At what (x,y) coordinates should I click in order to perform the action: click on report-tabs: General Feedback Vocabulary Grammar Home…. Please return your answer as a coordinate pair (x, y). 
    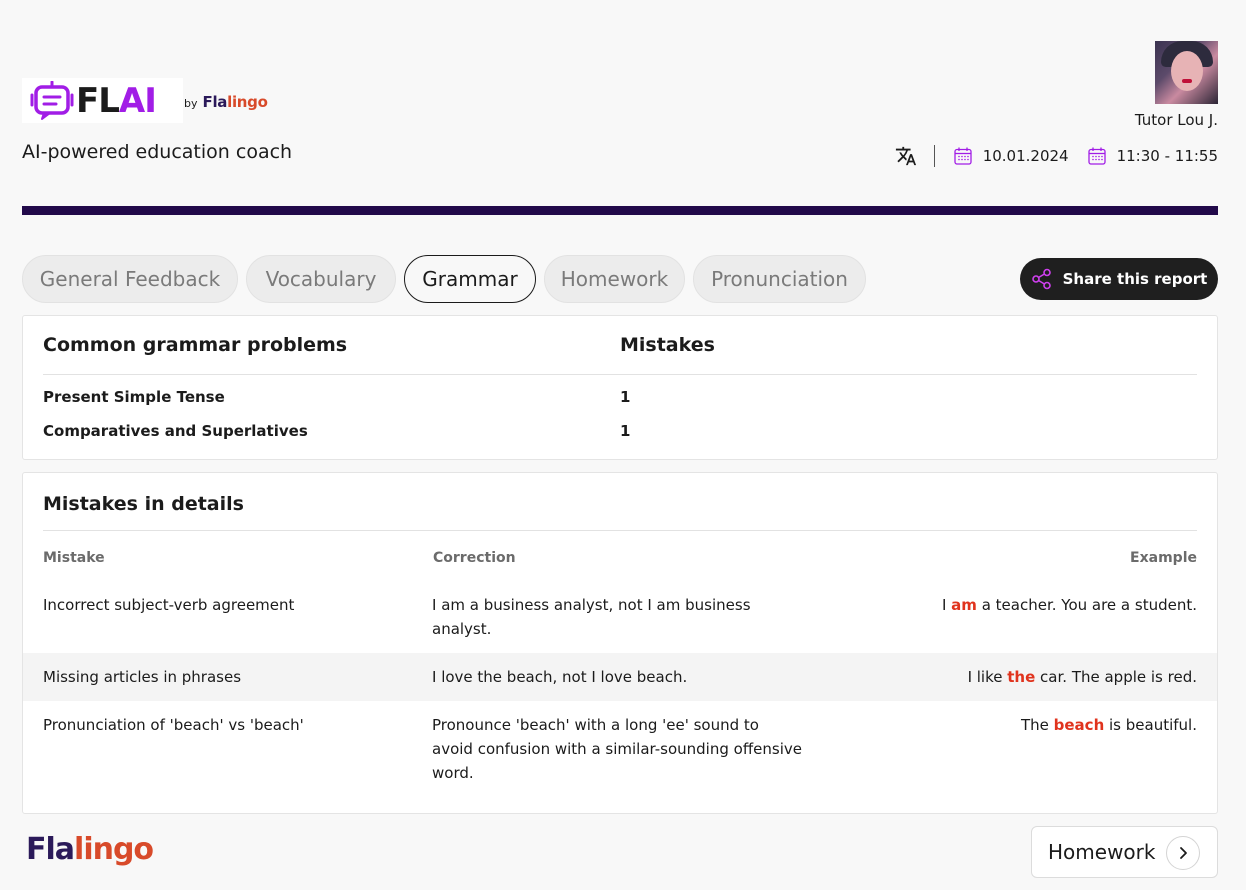
    Looking at the image, I should click on (444, 279).